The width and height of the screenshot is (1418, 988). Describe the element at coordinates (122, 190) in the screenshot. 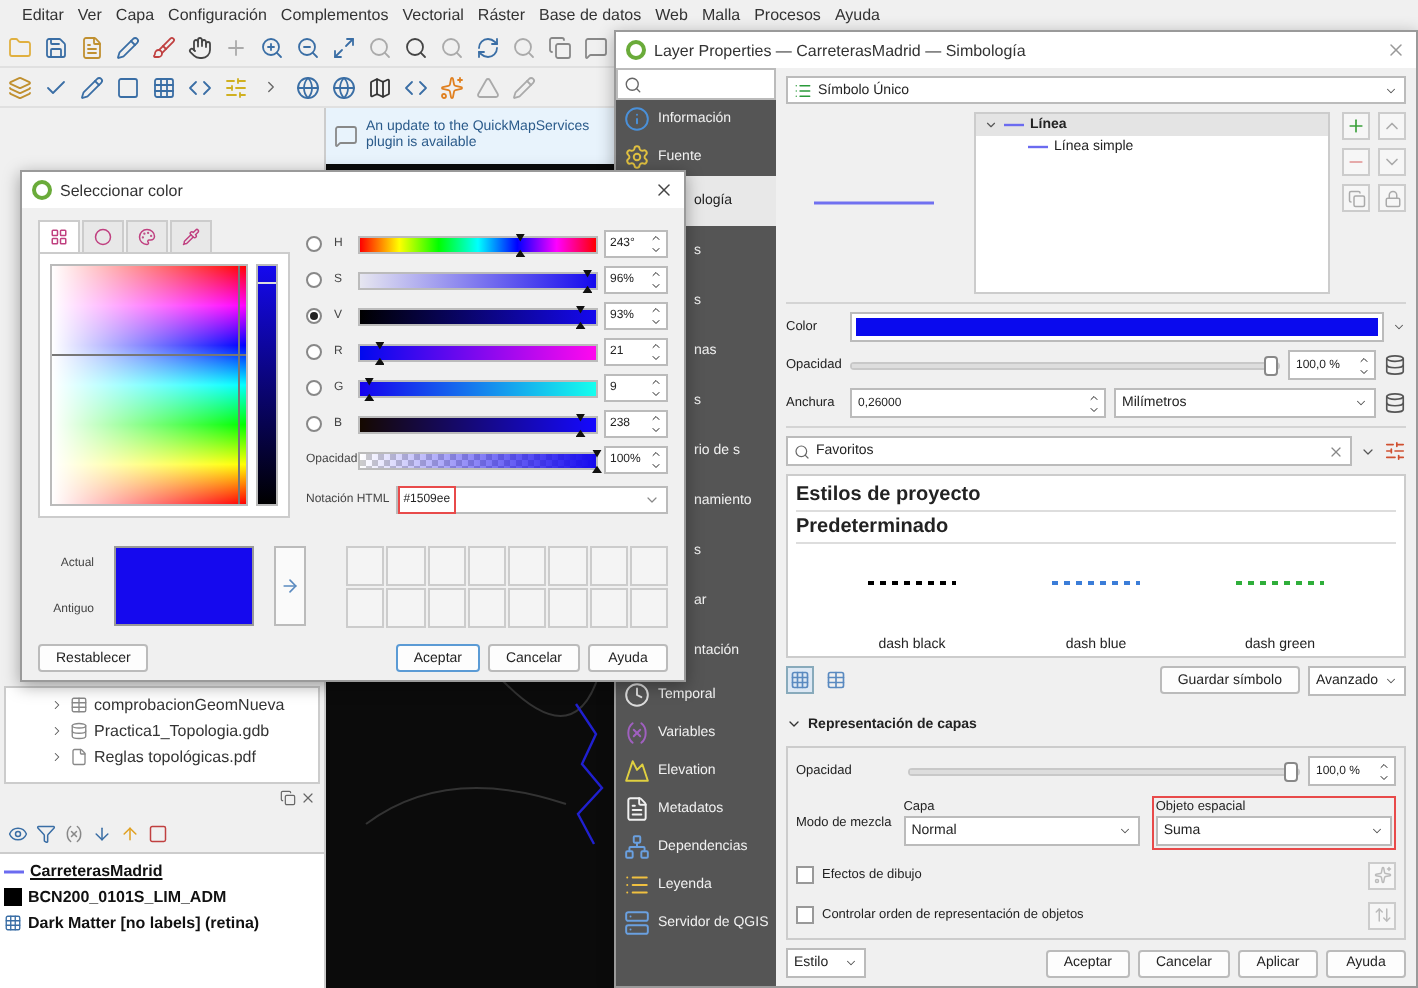

I see `dialog-title: Seleccionar color` at that location.